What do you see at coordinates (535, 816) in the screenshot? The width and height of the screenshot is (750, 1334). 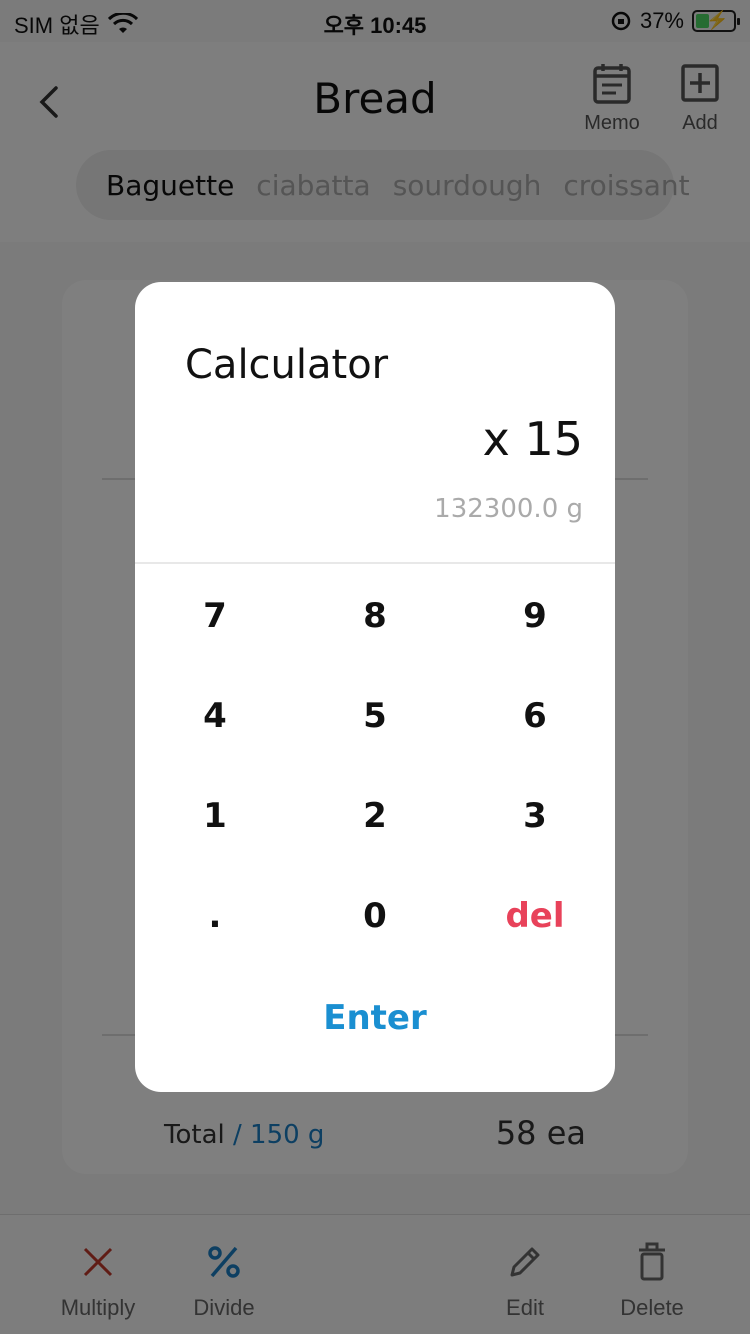 I see `key-3: 3` at bounding box center [535, 816].